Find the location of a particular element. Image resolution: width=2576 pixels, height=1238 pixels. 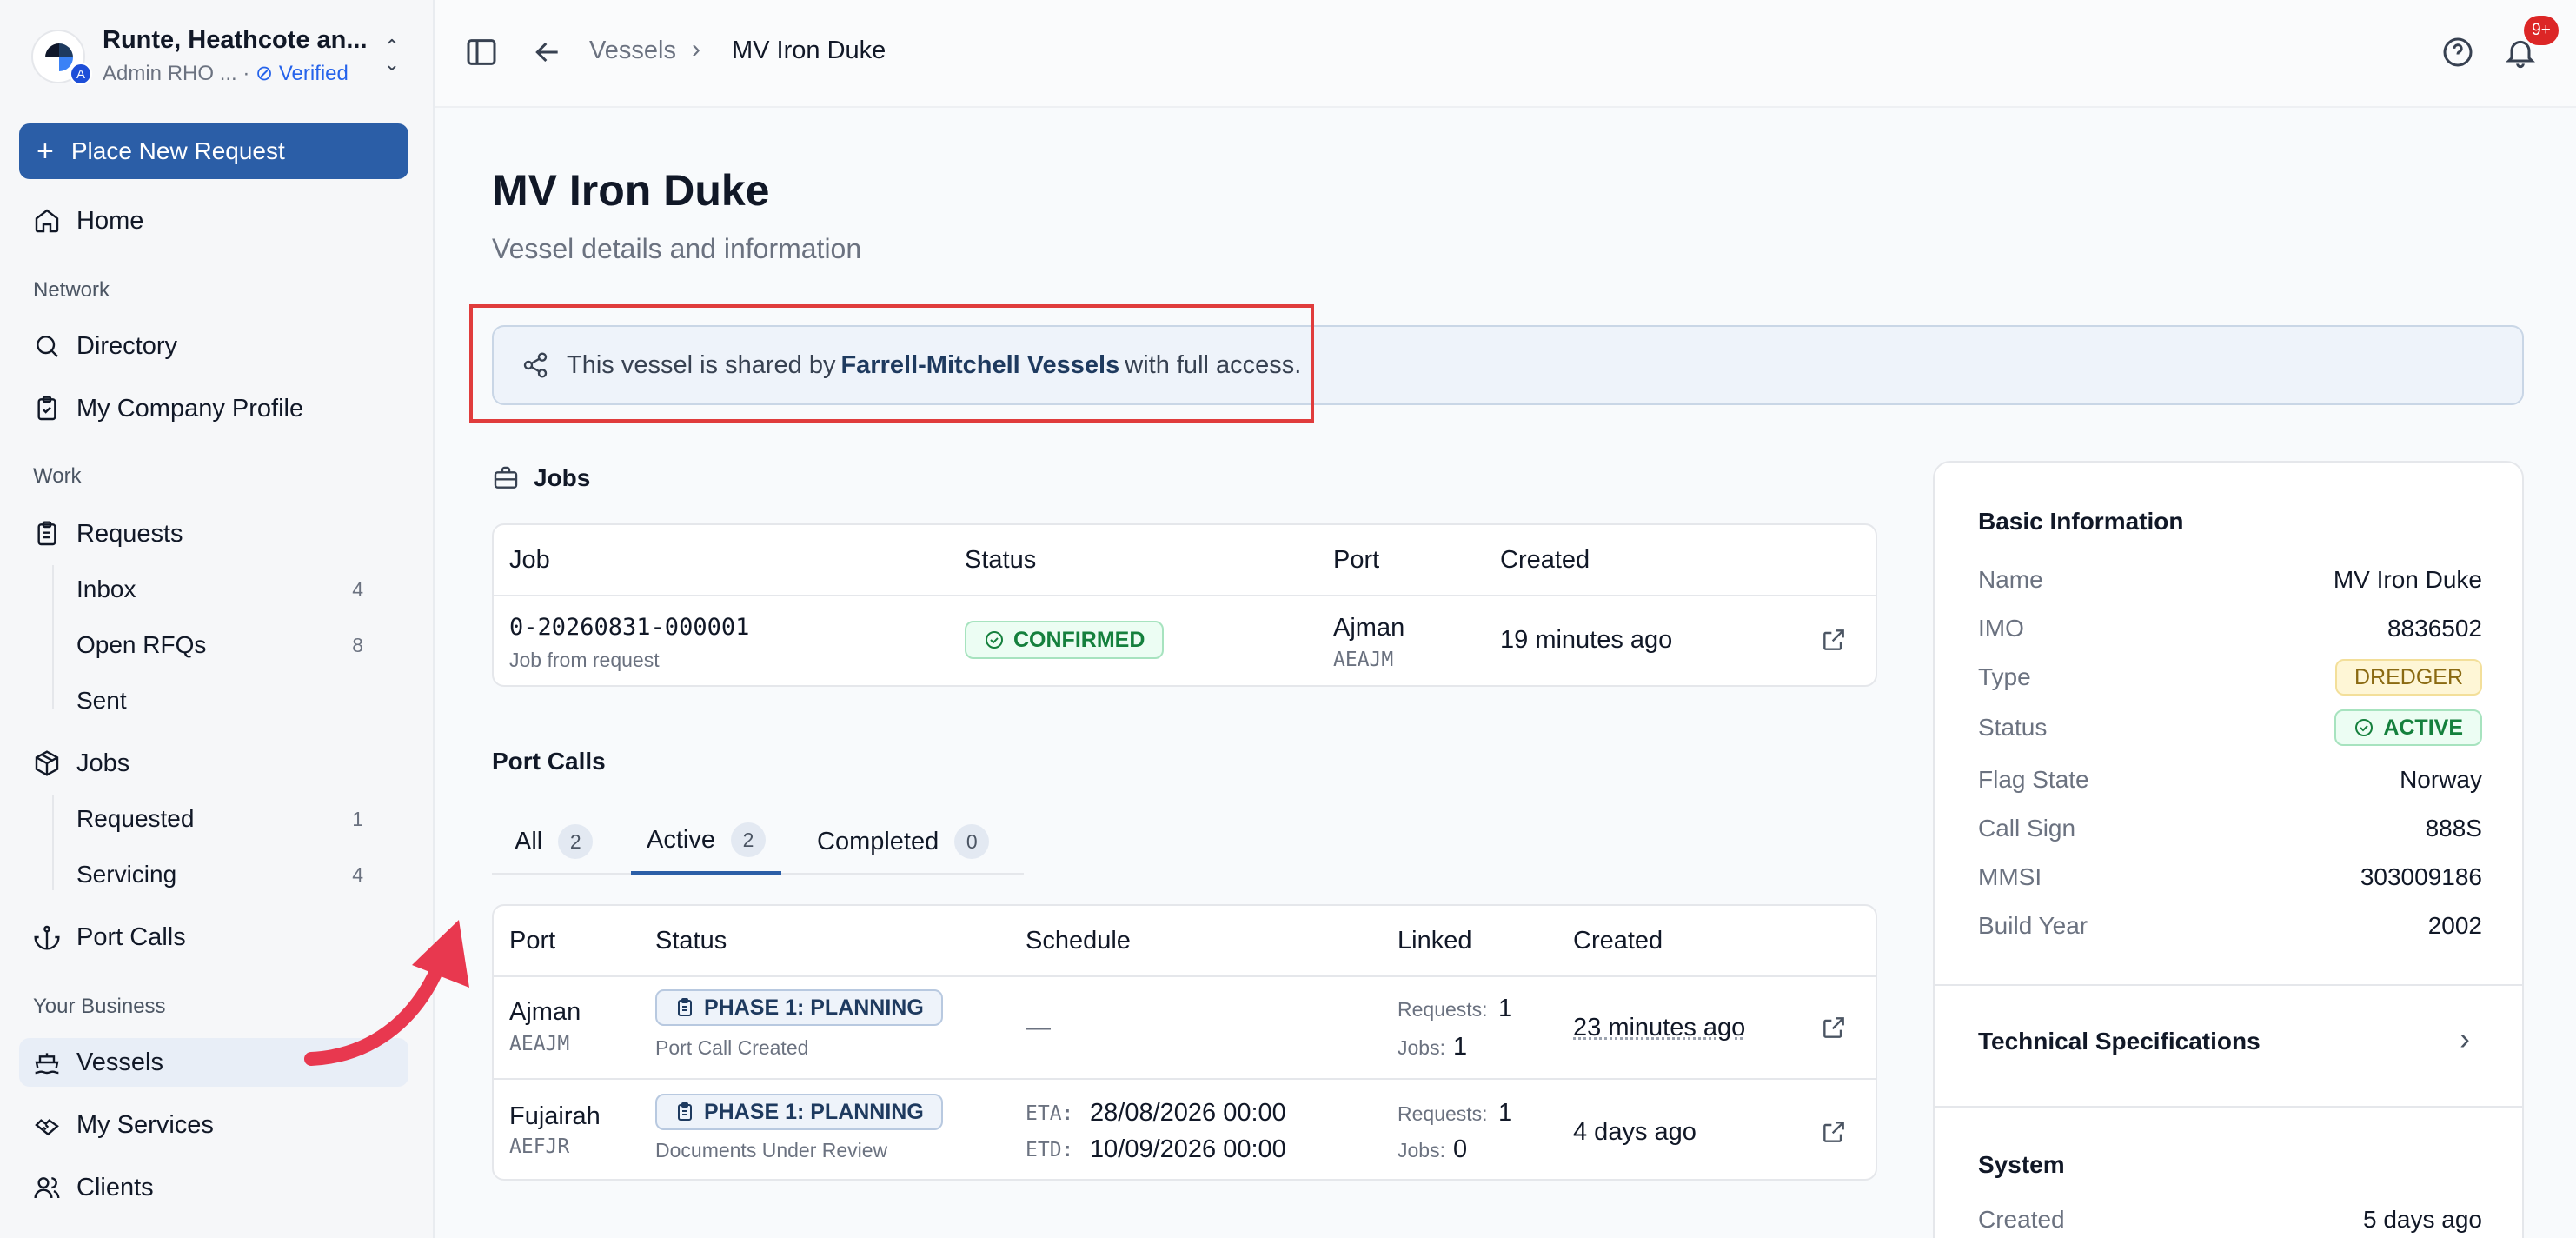

section-label-your-business: Your Business is located at coordinates (99, 1006).